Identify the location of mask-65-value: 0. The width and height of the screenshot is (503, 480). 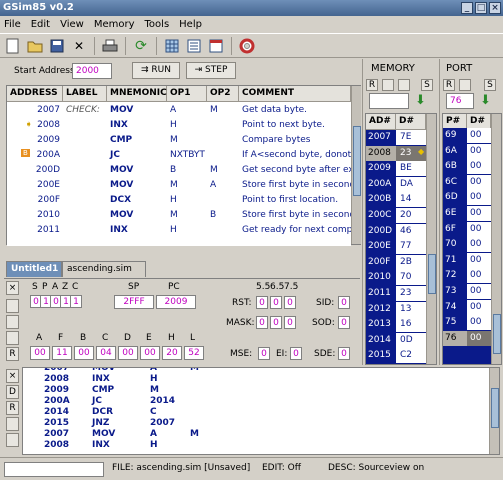
(276, 322).